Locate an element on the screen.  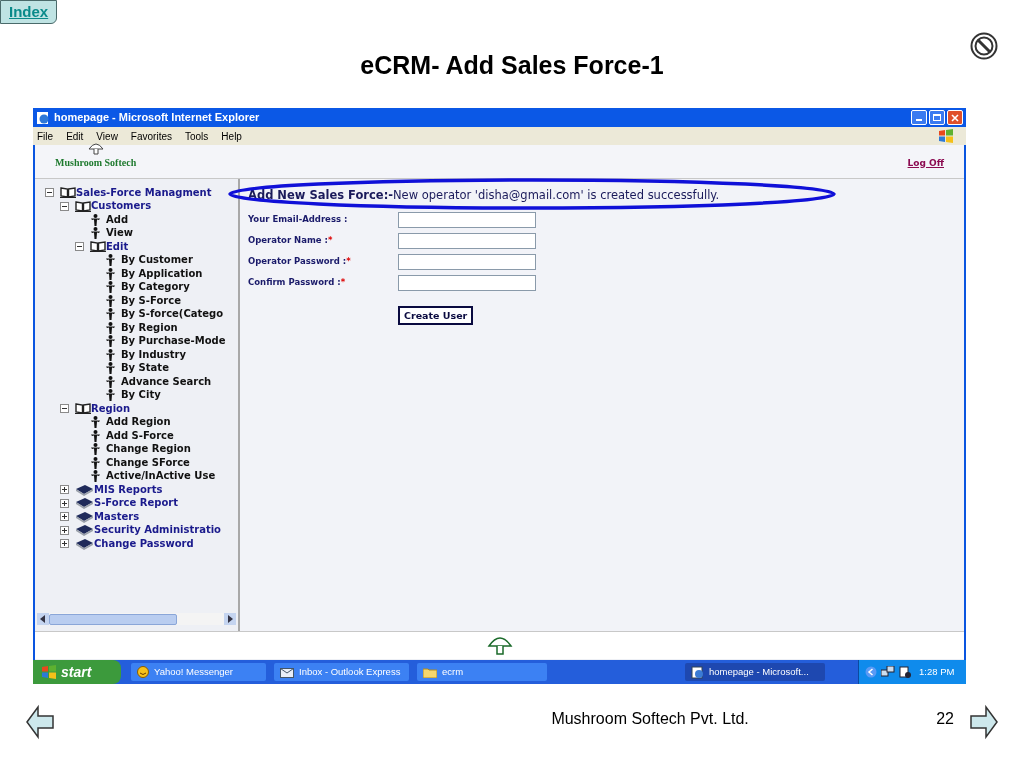
create-user-button: Create User is located at coordinates (436, 316).